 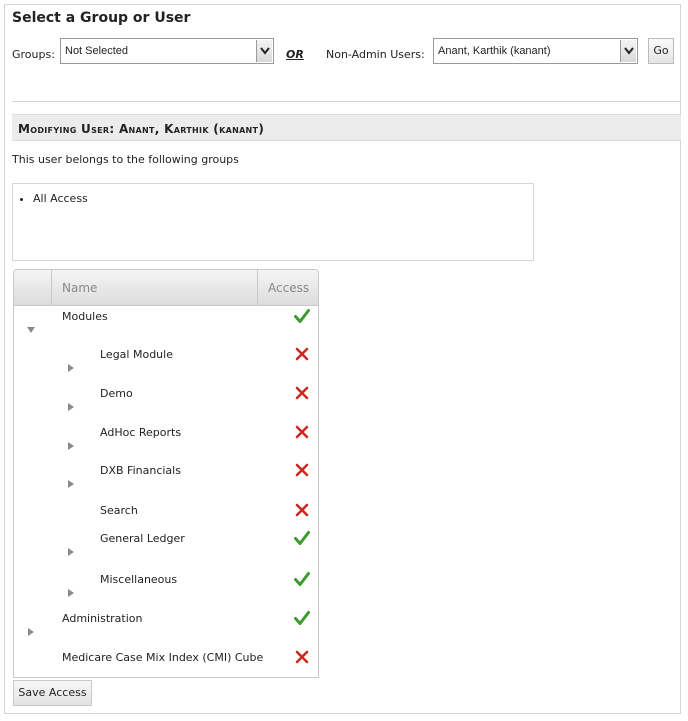 I want to click on tree-row-label: Demo, so click(x=116, y=393).